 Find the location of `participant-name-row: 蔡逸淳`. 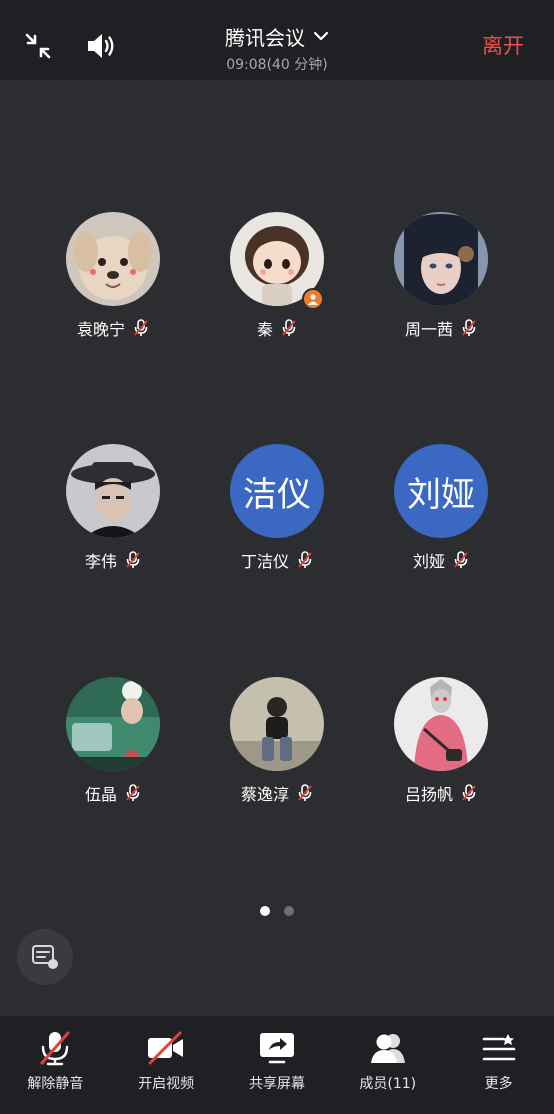

participant-name-row: 蔡逸淳 is located at coordinates (277, 793).